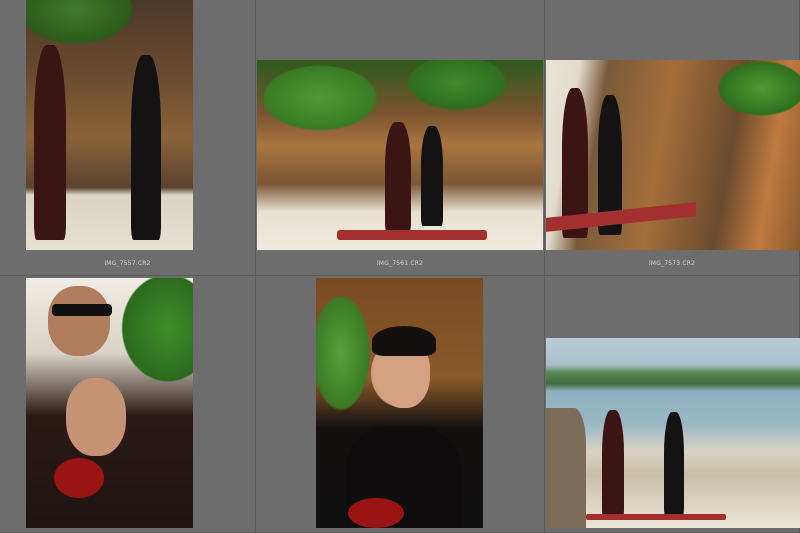 This screenshot has height=533, width=800. Describe the element at coordinates (127, 263) in the screenshot. I see `thumbnail-filename: IMG_7557.CR2` at that location.